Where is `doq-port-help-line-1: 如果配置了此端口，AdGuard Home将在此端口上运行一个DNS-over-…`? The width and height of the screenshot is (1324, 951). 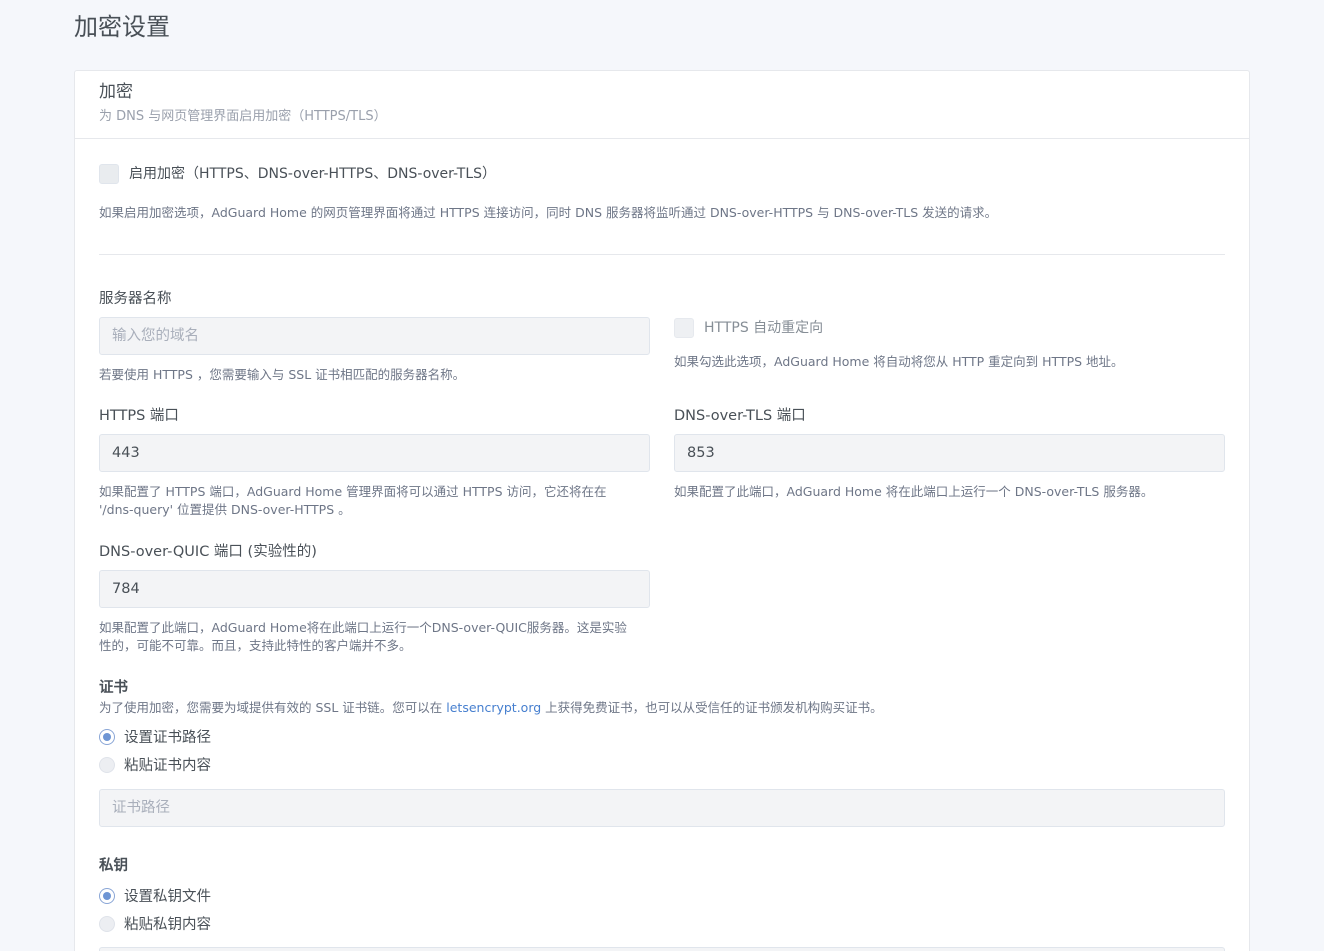 doq-port-help-line-1: 如果配置了此端口，AdGuard Home将在此端口上运行一个DNS-over-… is located at coordinates (363, 627).